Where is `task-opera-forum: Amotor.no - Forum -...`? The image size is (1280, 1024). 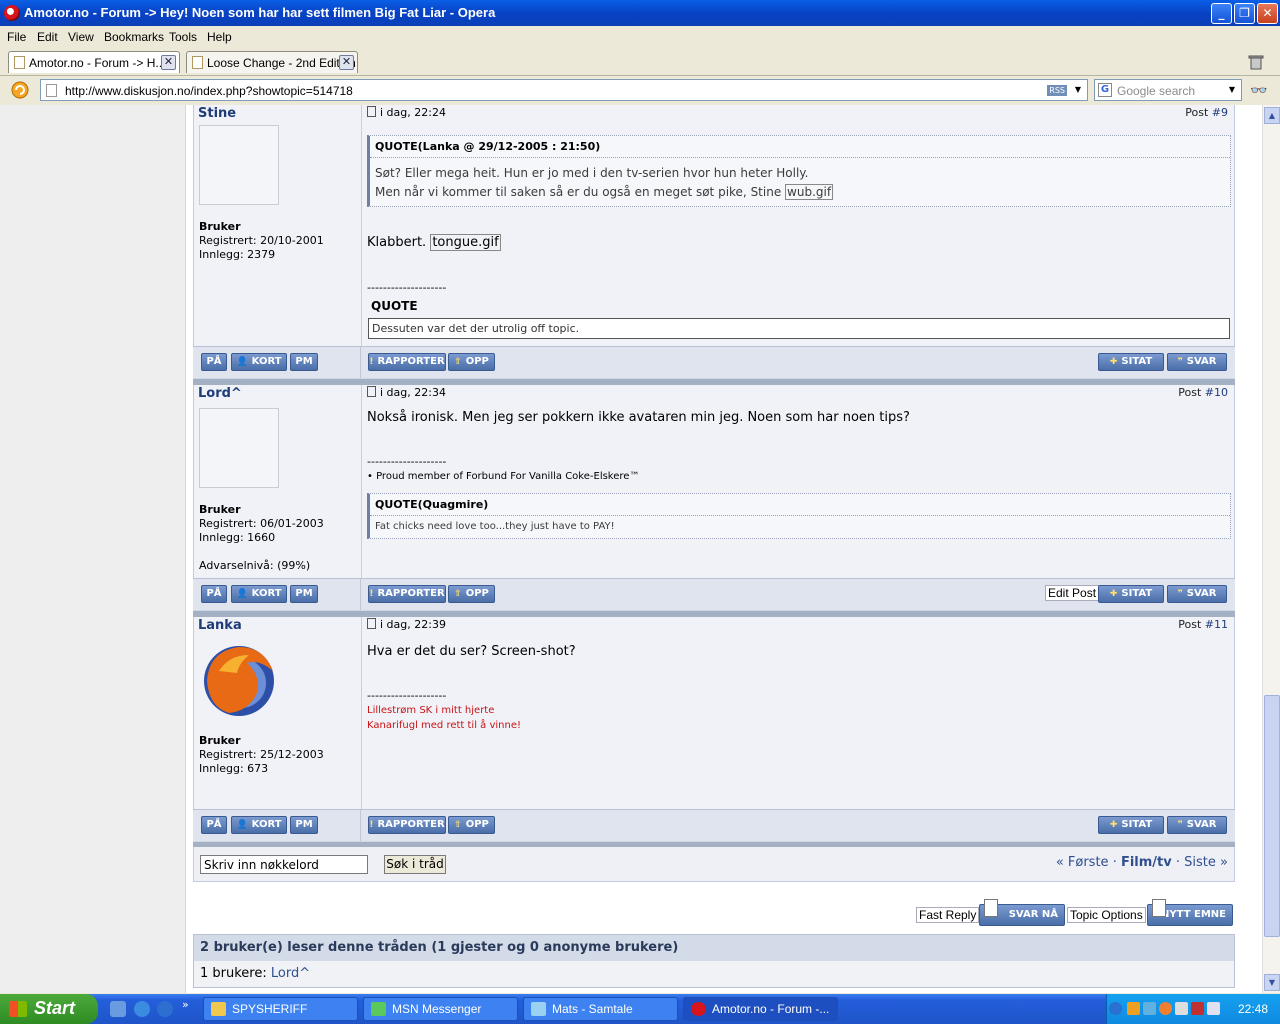
task-opera-forum: Amotor.no - Forum -... is located at coordinates (760, 1009).